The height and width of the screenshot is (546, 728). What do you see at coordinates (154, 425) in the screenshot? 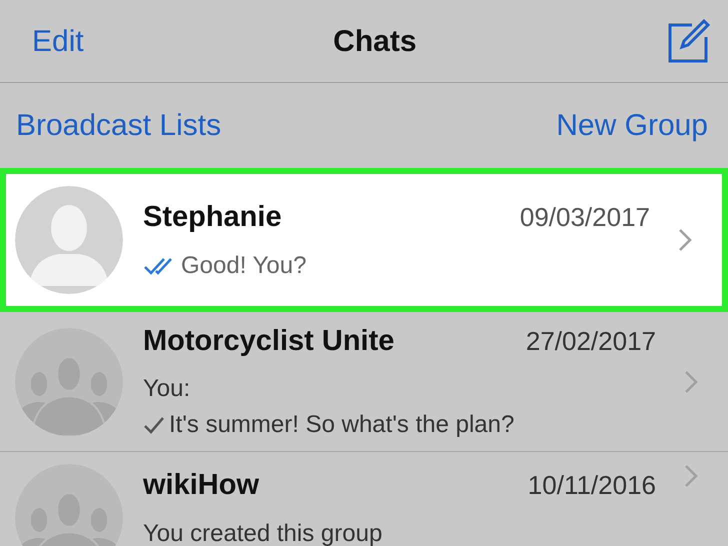
I see `check-icon` at bounding box center [154, 425].